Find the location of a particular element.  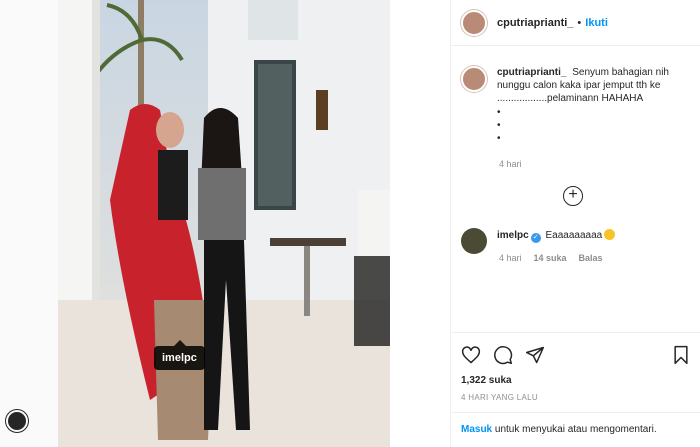

caption-avatar is located at coordinates (474, 79).